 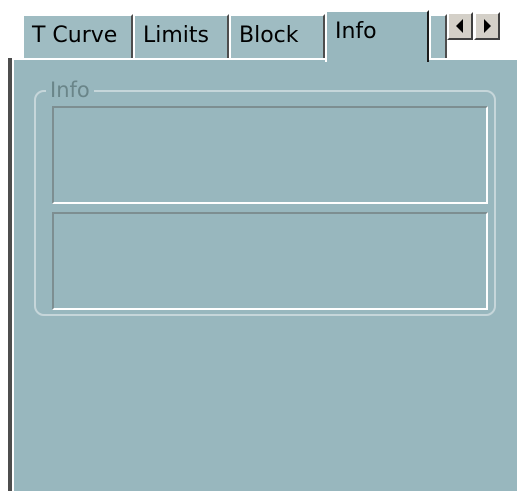 I want to click on tab-limits: Limits, so click(x=181, y=36).